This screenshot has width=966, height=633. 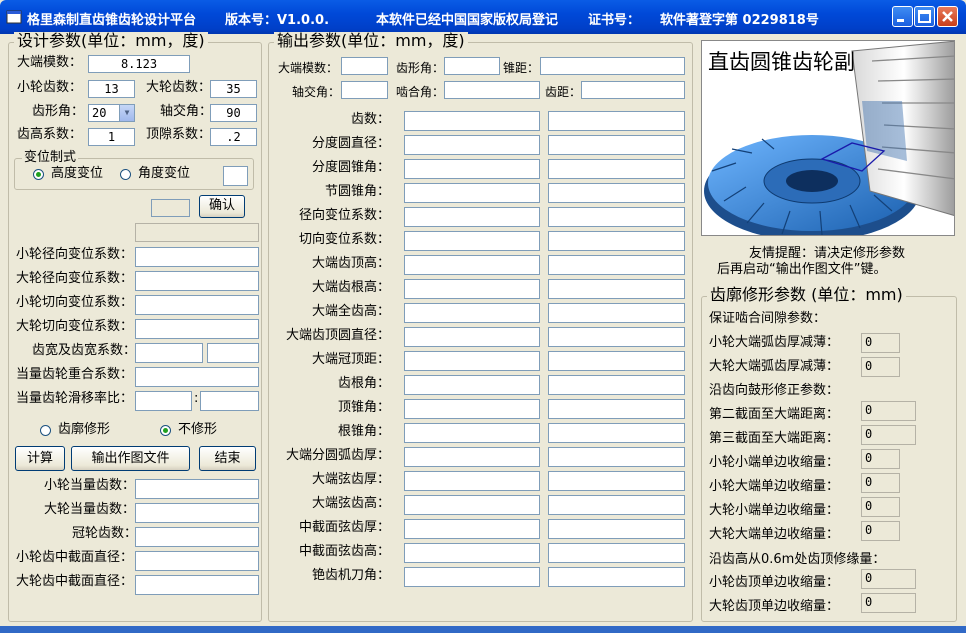 What do you see at coordinates (197, 561) in the screenshot?
I see `pinion-mid-diameter-output` at bounding box center [197, 561].